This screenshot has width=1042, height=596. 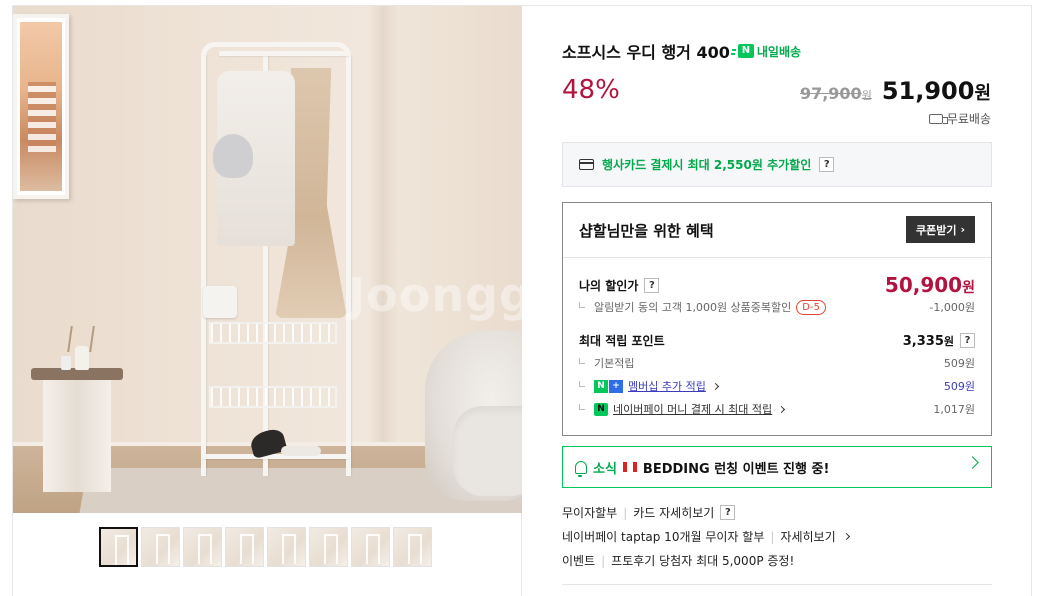 I want to click on credit-card-icon, so click(x=586, y=164).